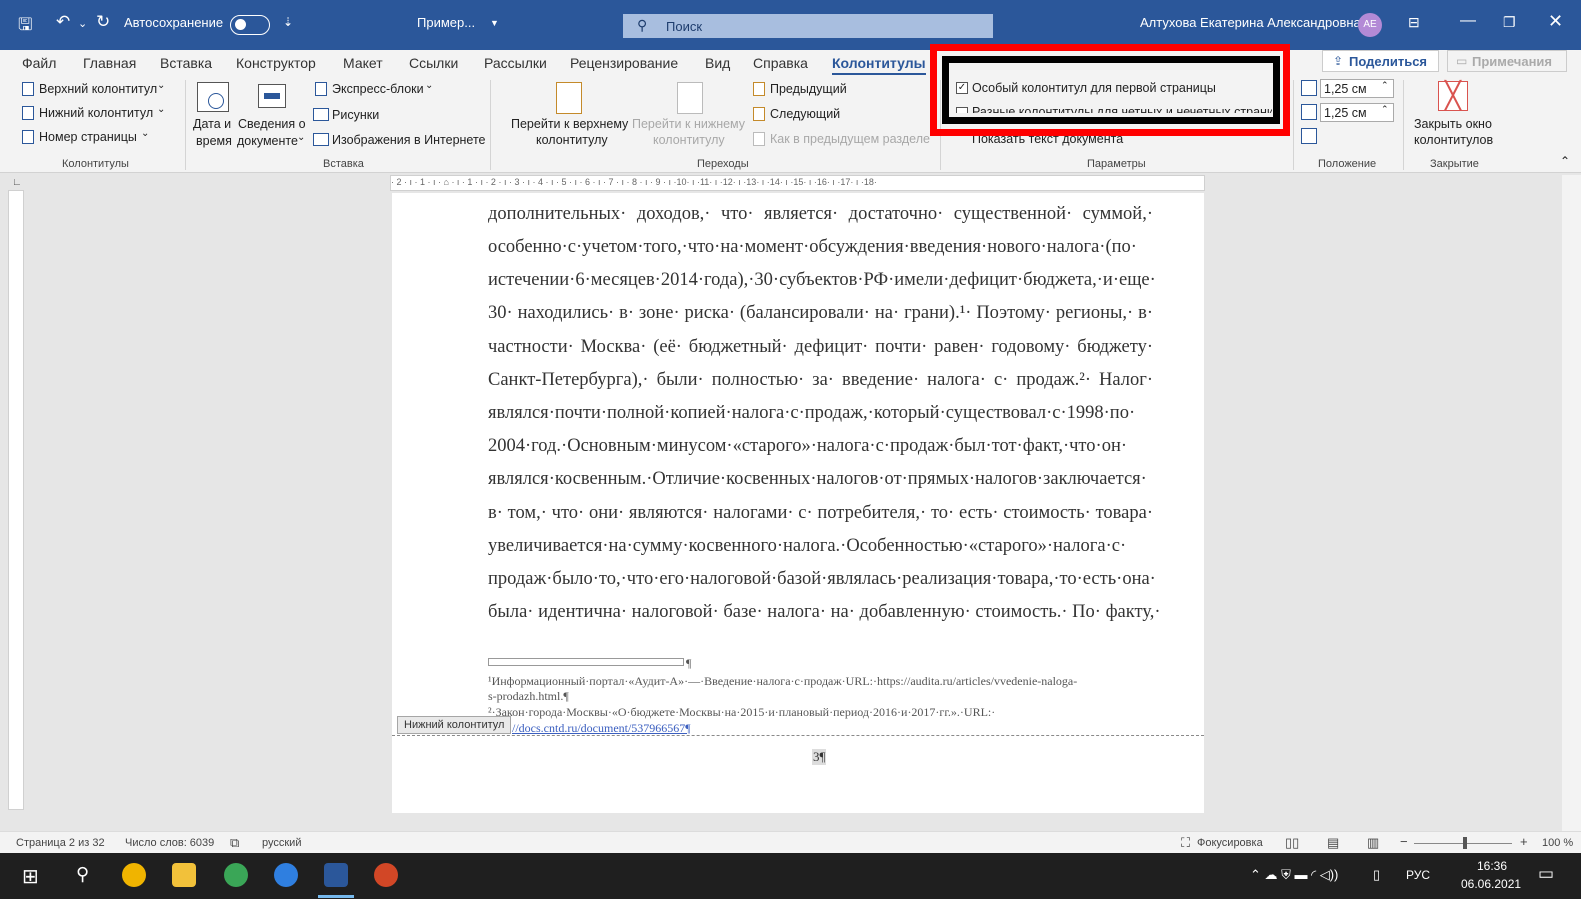  I want to click on footnote-2-link: //docs.cntd.ru/document/537966567¶, so click(601, 728).